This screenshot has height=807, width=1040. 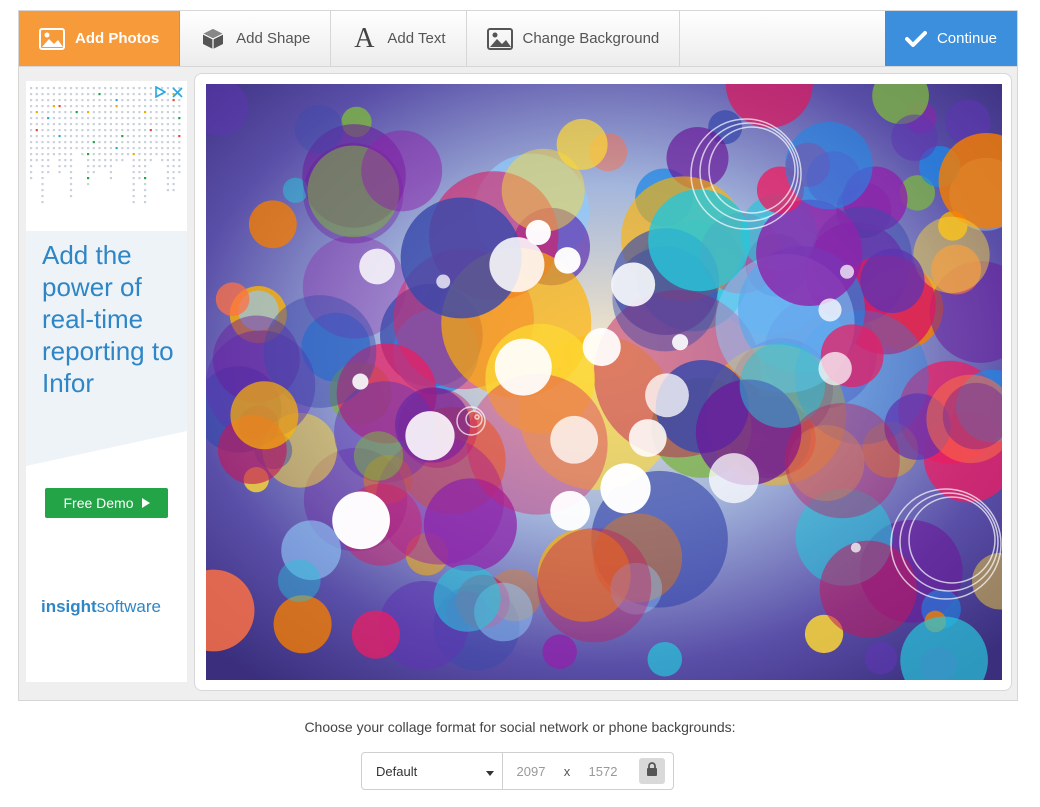 I want to click on background-image-icon, so click(x=499, y=39).